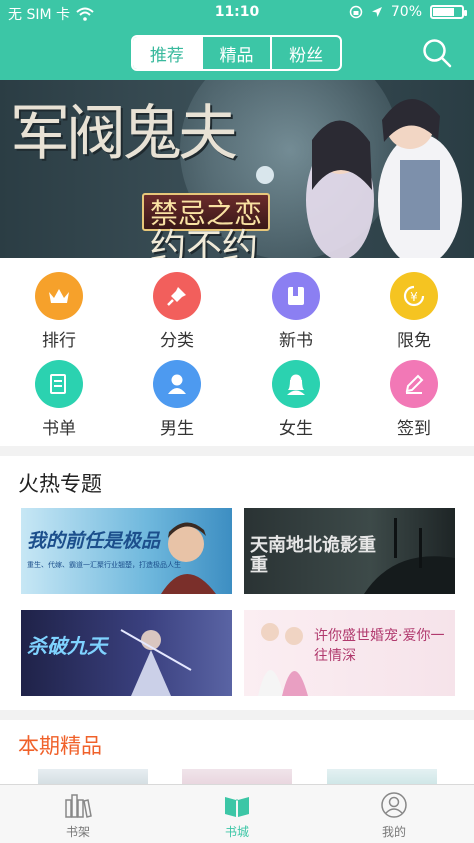 The image size is (474, 843). Describe the element at coordinates (437, 53) in the screenshot. I see `search-icon` at that location.